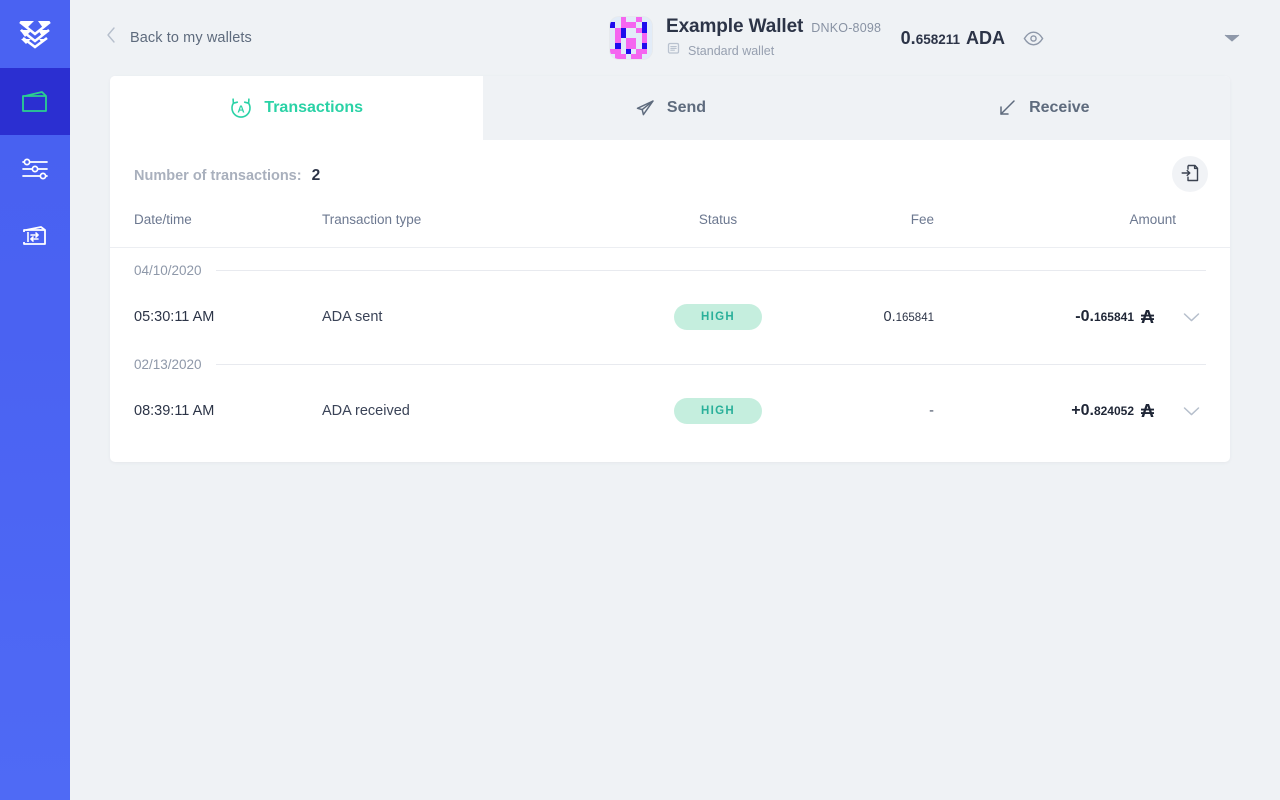 The height and width of the screenshot is (800, 1280). I want to click on transaction-amount: +0. 824052 ₳, so click(1044, 411).